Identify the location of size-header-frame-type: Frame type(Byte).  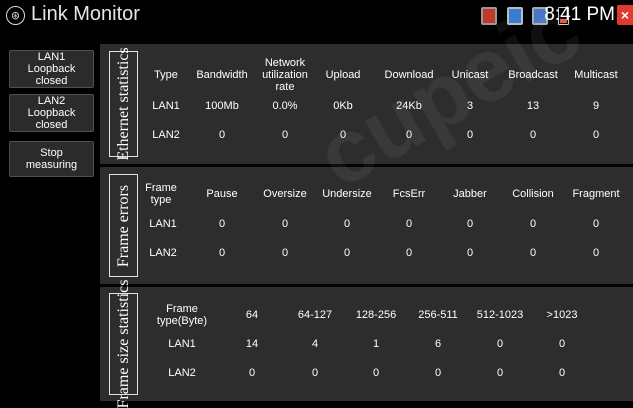
(182, 315).